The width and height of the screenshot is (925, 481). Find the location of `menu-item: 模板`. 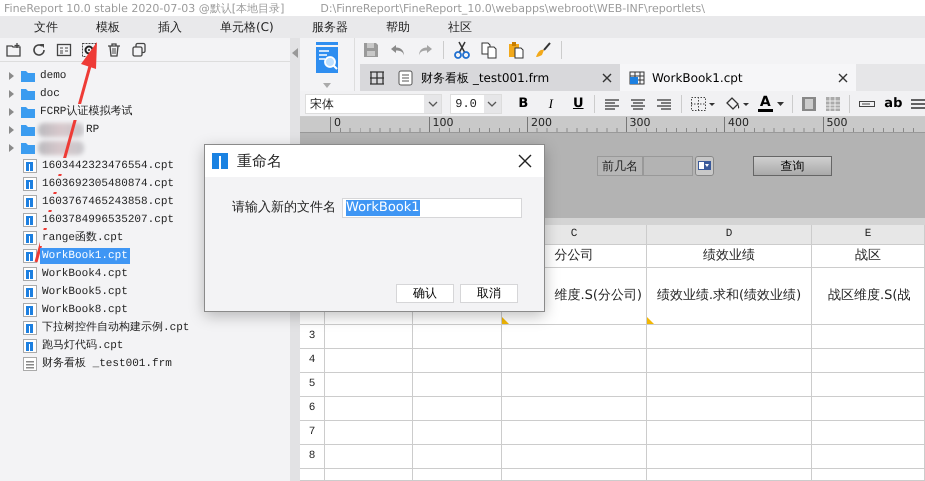

menu-item: 模板 is located at coordinates (108, 27).